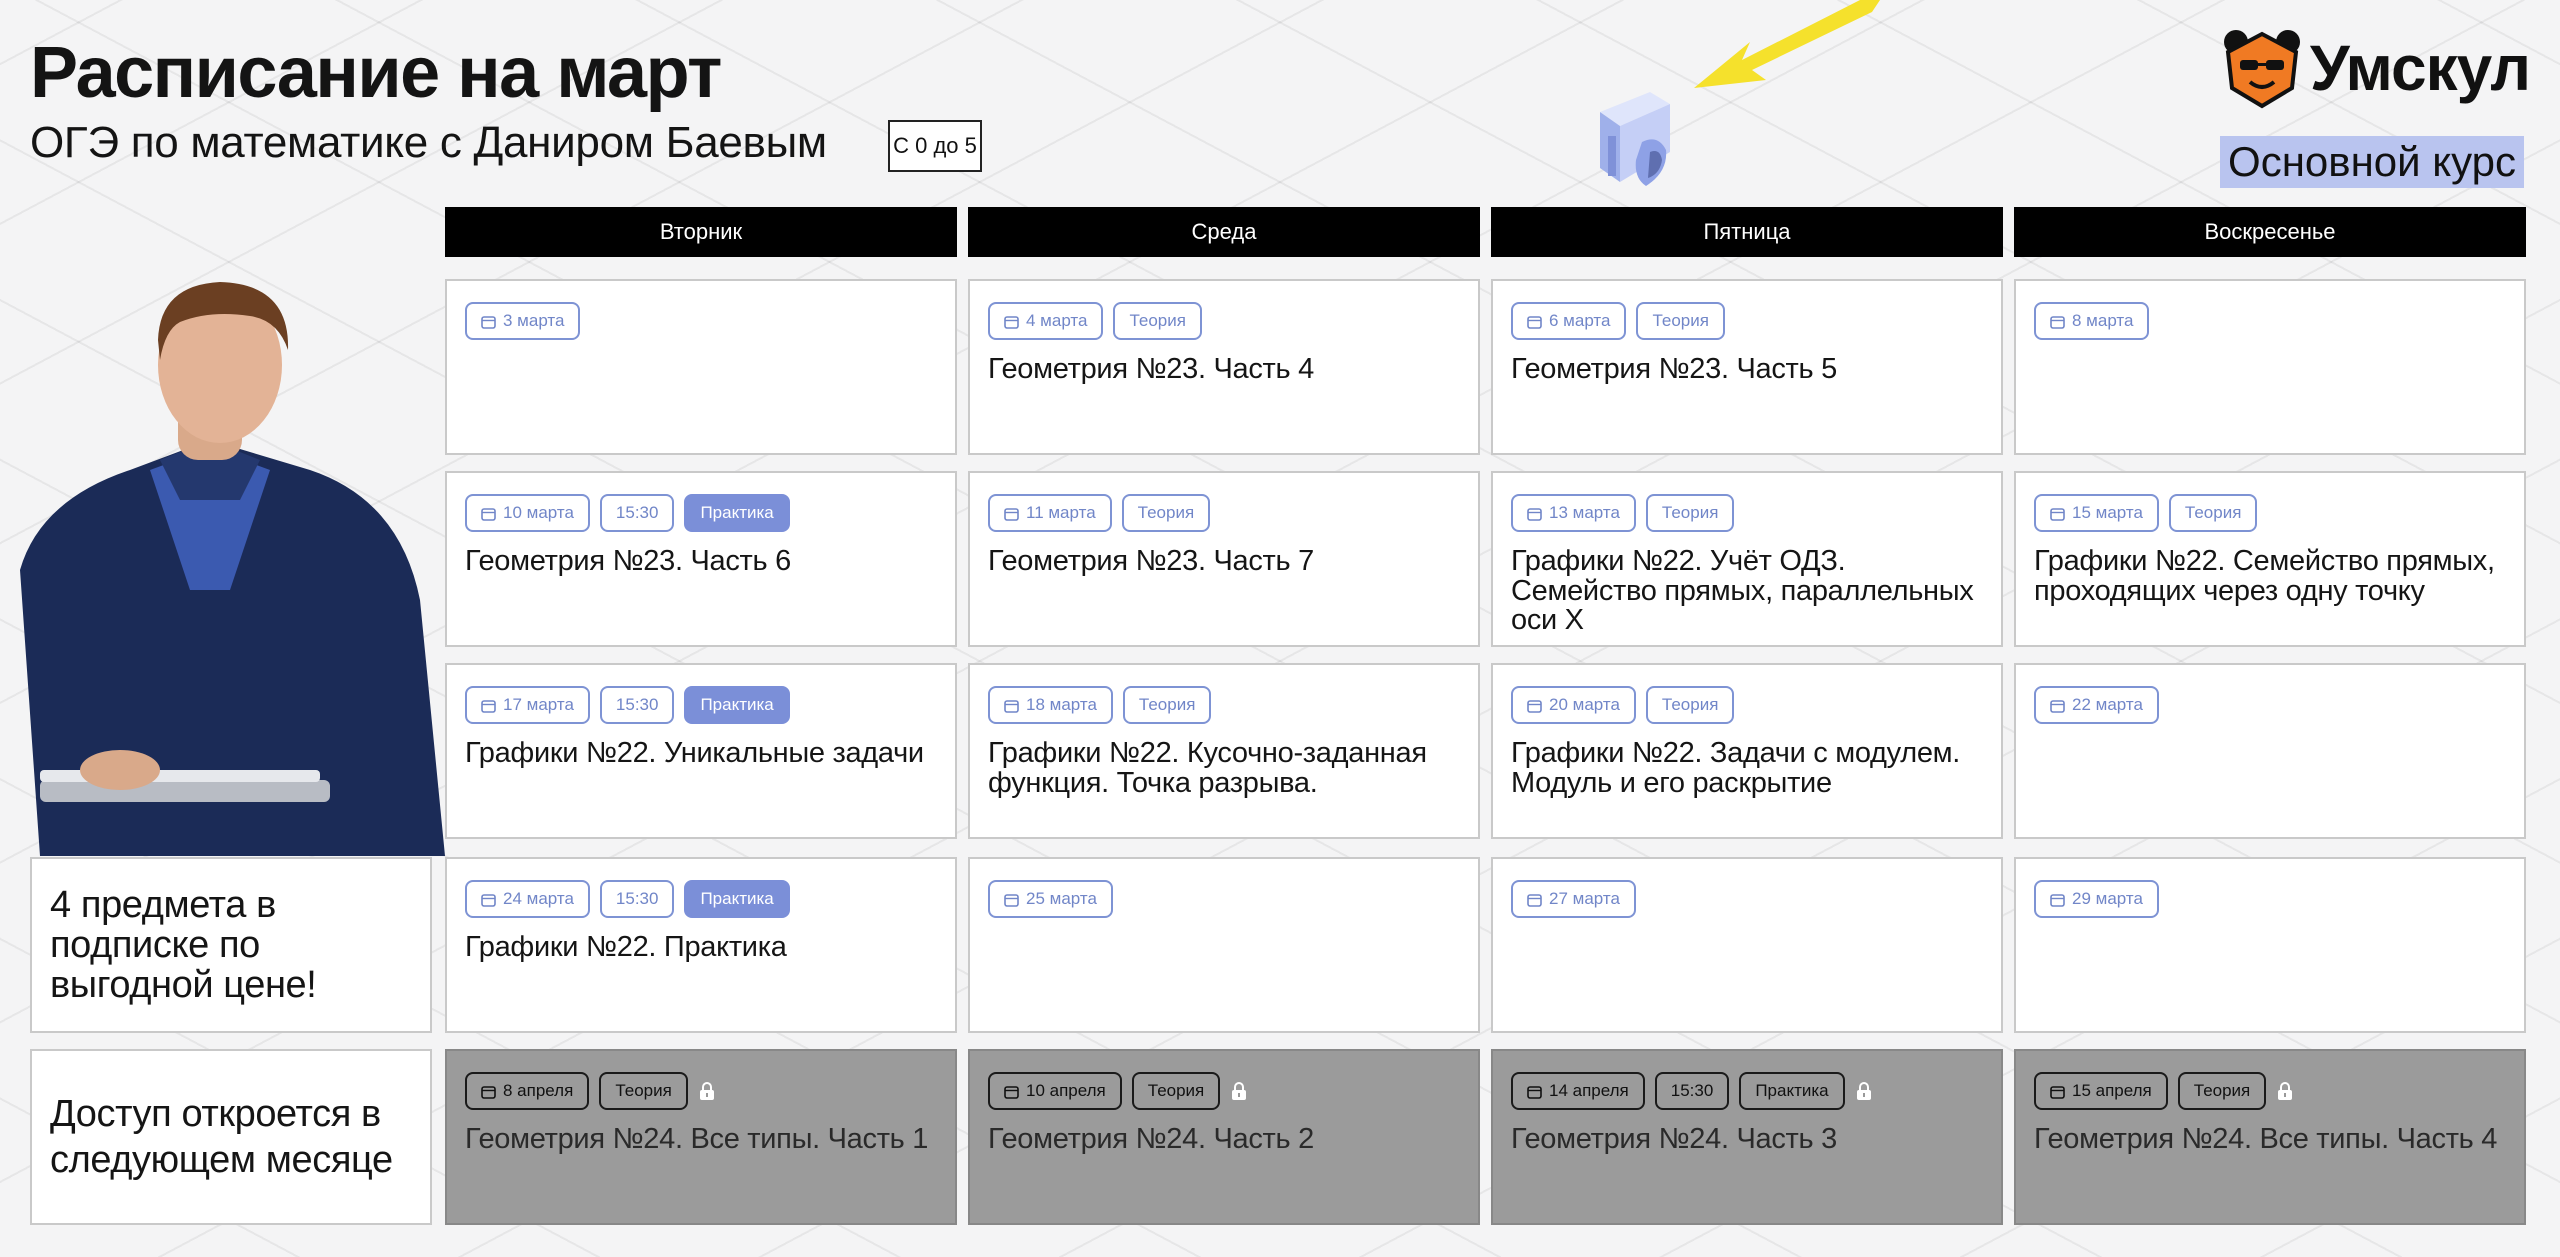  I want to click on date-text: 15 марта, so click(2107, 512).